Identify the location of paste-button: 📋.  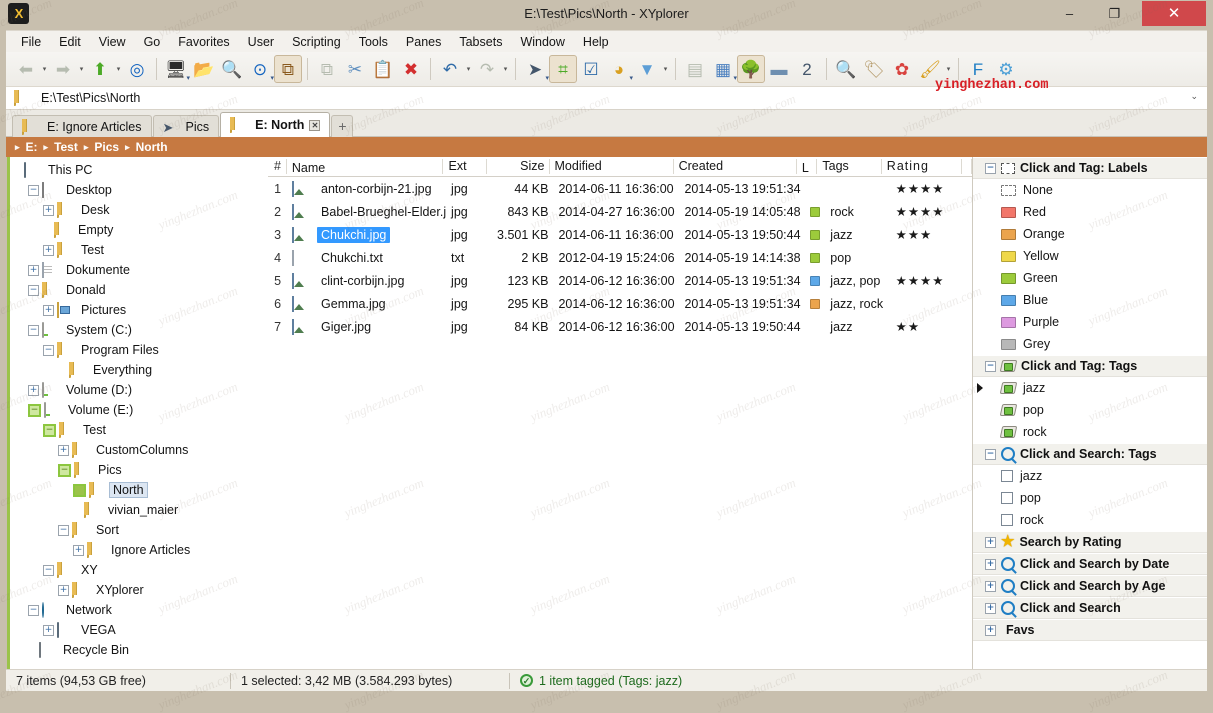
(383, 69).